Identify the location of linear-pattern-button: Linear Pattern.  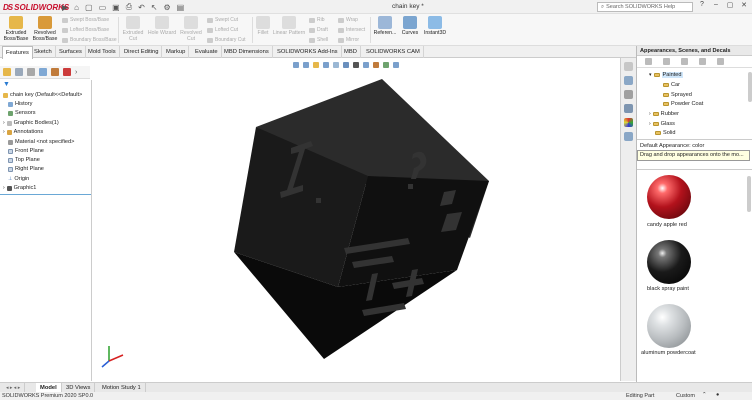
(289, 26).